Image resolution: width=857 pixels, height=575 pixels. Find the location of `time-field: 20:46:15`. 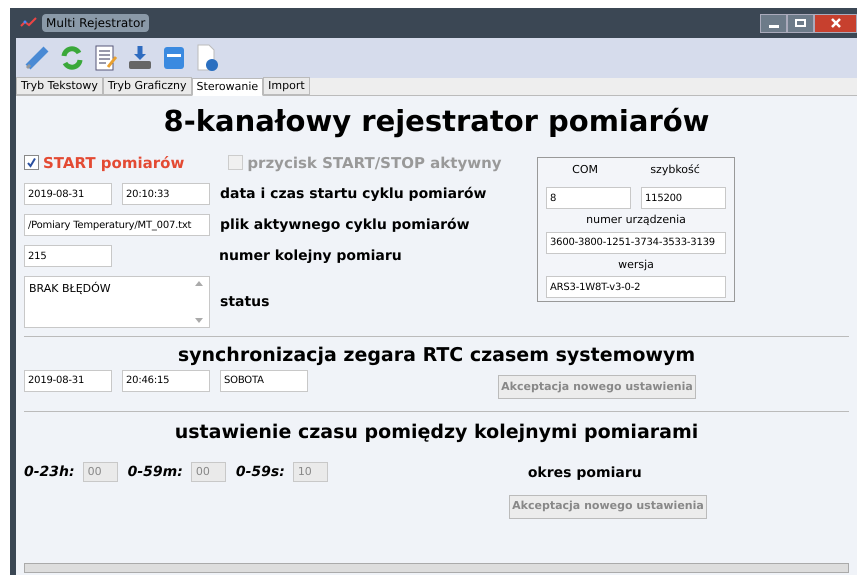

time-field: 20:46:15 is located at coordinates (166, 381).